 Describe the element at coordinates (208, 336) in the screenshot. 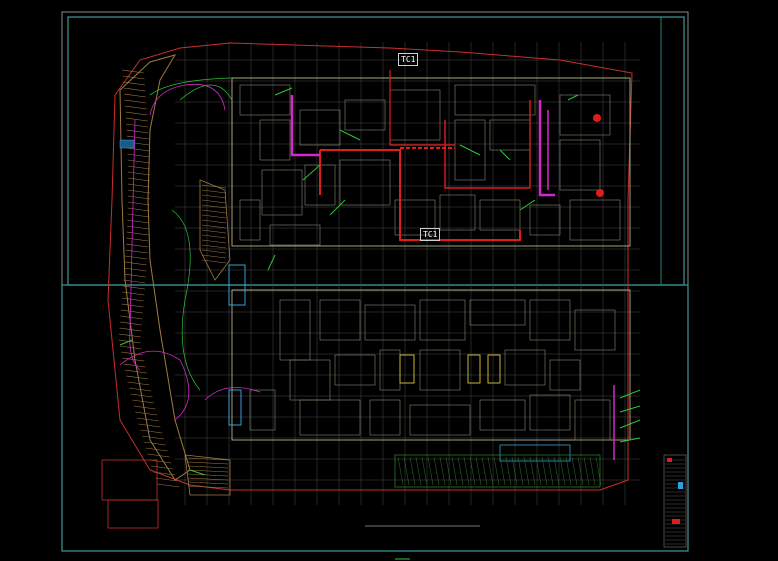

I see `ramp-hatching-mid` at that location.